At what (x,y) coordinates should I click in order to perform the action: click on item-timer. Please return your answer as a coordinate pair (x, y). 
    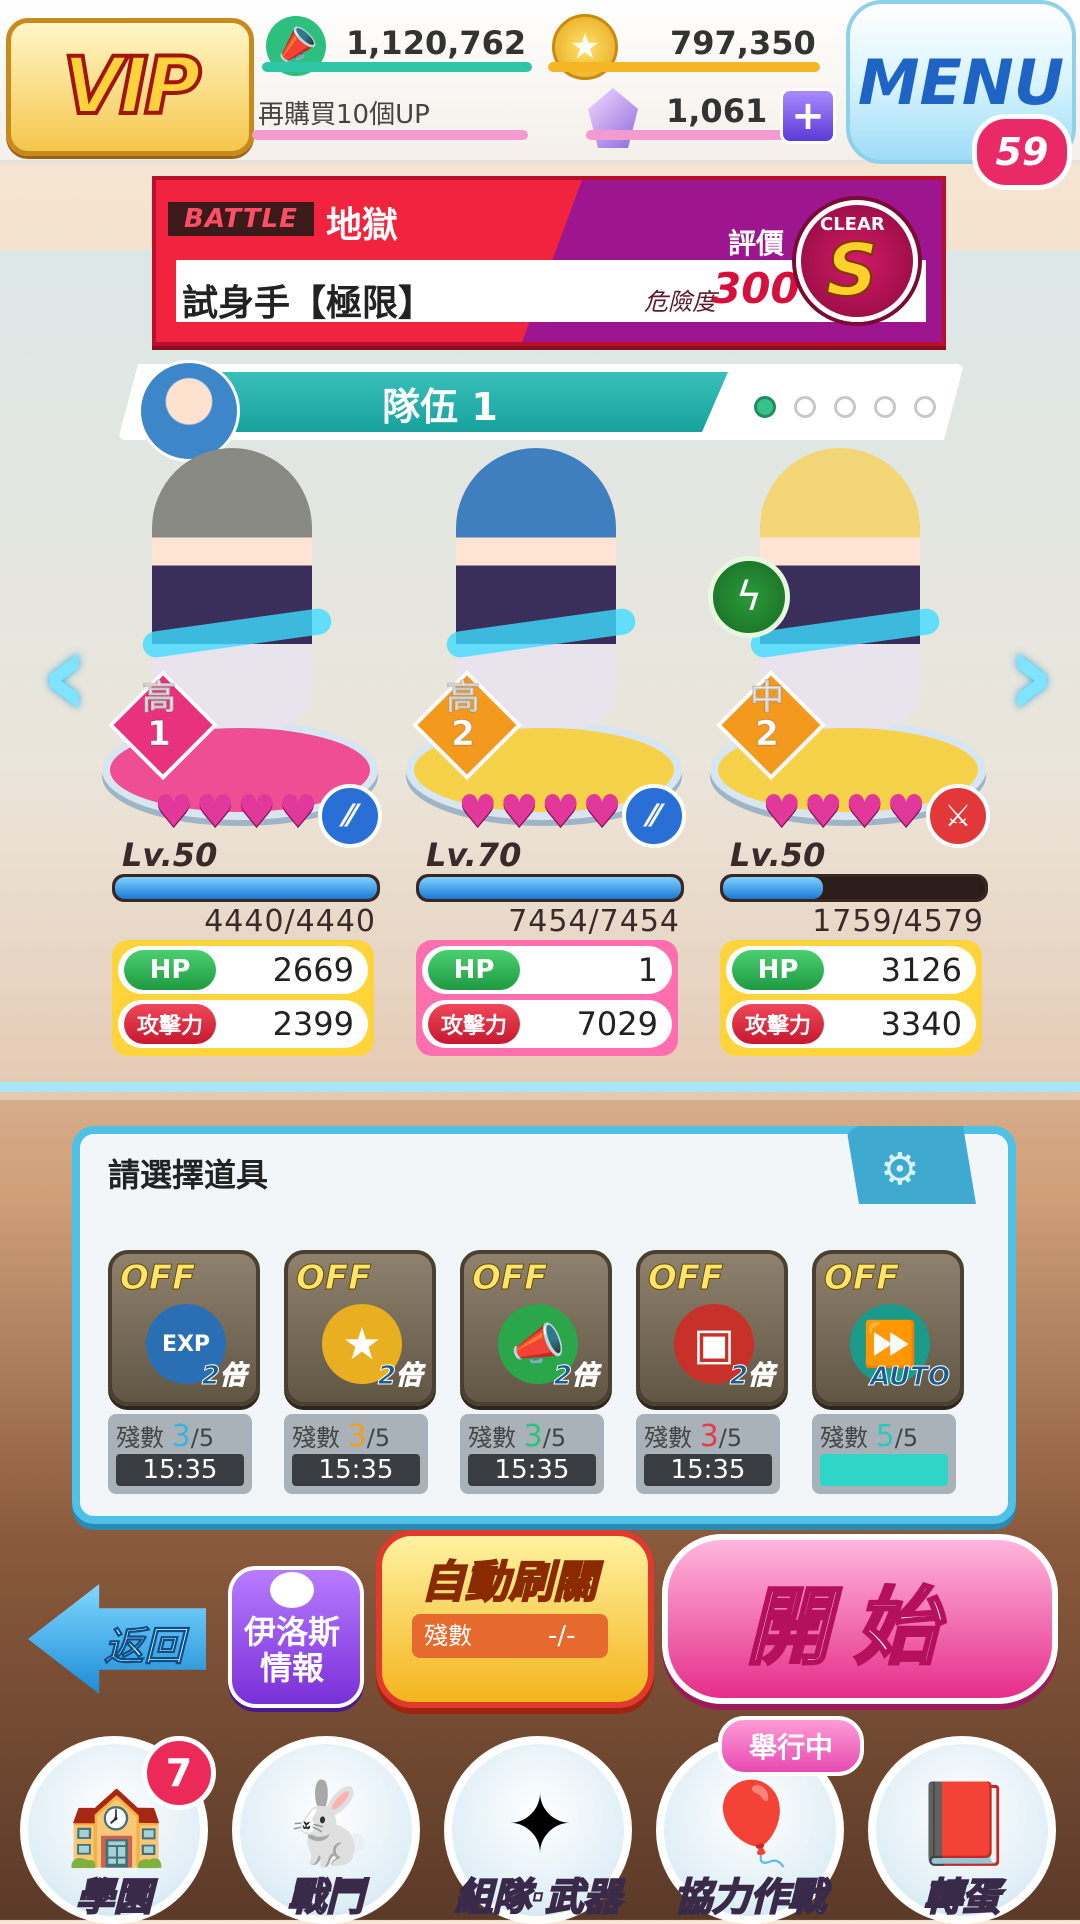
    Looking at the image, I should click on (884, 1470).